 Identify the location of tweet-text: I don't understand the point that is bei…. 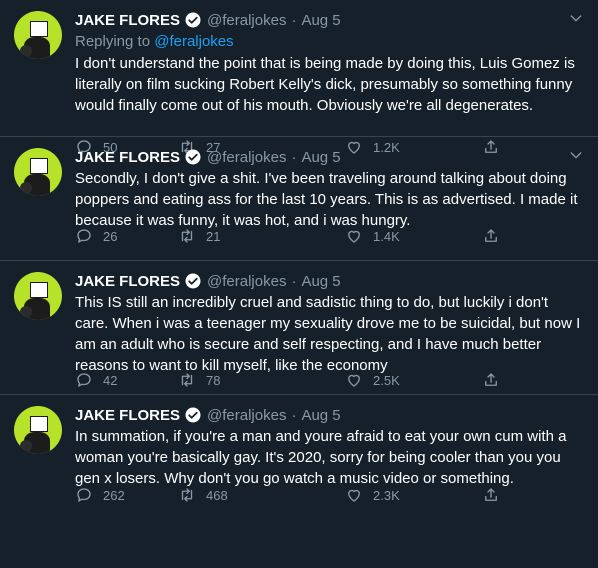
(325, 84).